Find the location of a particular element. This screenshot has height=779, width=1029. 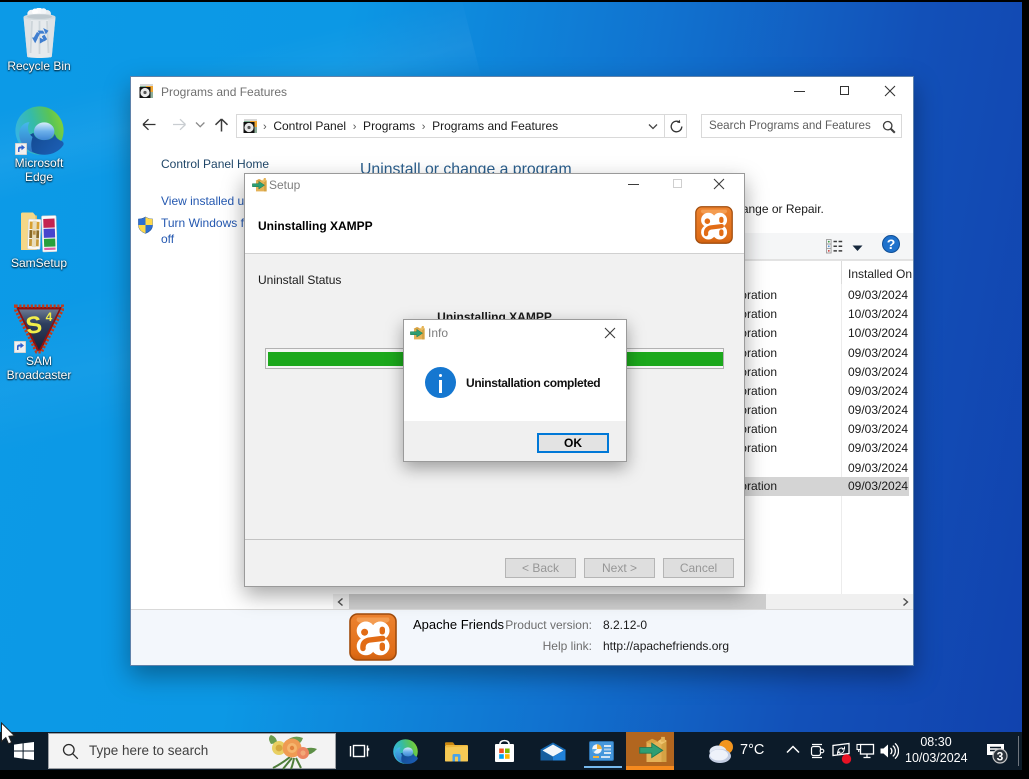

svg-text: 3 is located at coordinates (1000, 757).